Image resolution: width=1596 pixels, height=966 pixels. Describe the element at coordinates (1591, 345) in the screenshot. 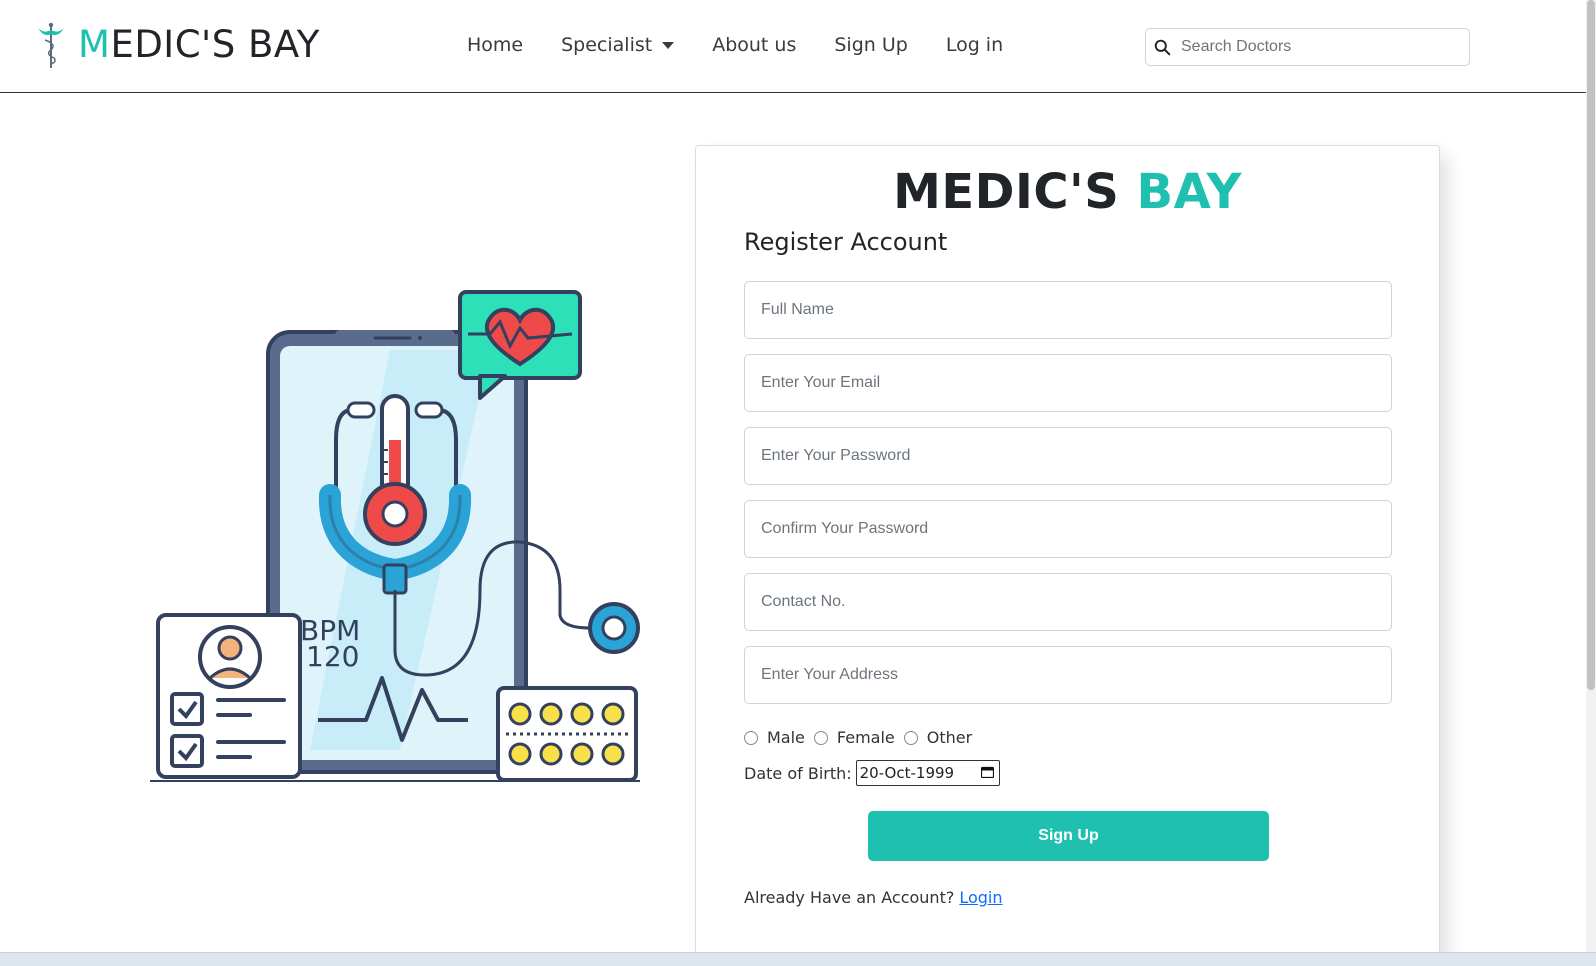

I see `scrollbar-thumb` at that location.